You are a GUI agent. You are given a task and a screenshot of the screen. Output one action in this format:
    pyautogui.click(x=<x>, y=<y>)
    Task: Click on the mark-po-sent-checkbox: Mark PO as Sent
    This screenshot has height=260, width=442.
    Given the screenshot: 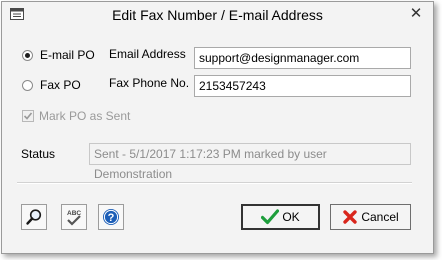 What is the action you would take?
    pyautogui.click(x=76, y=116)
    